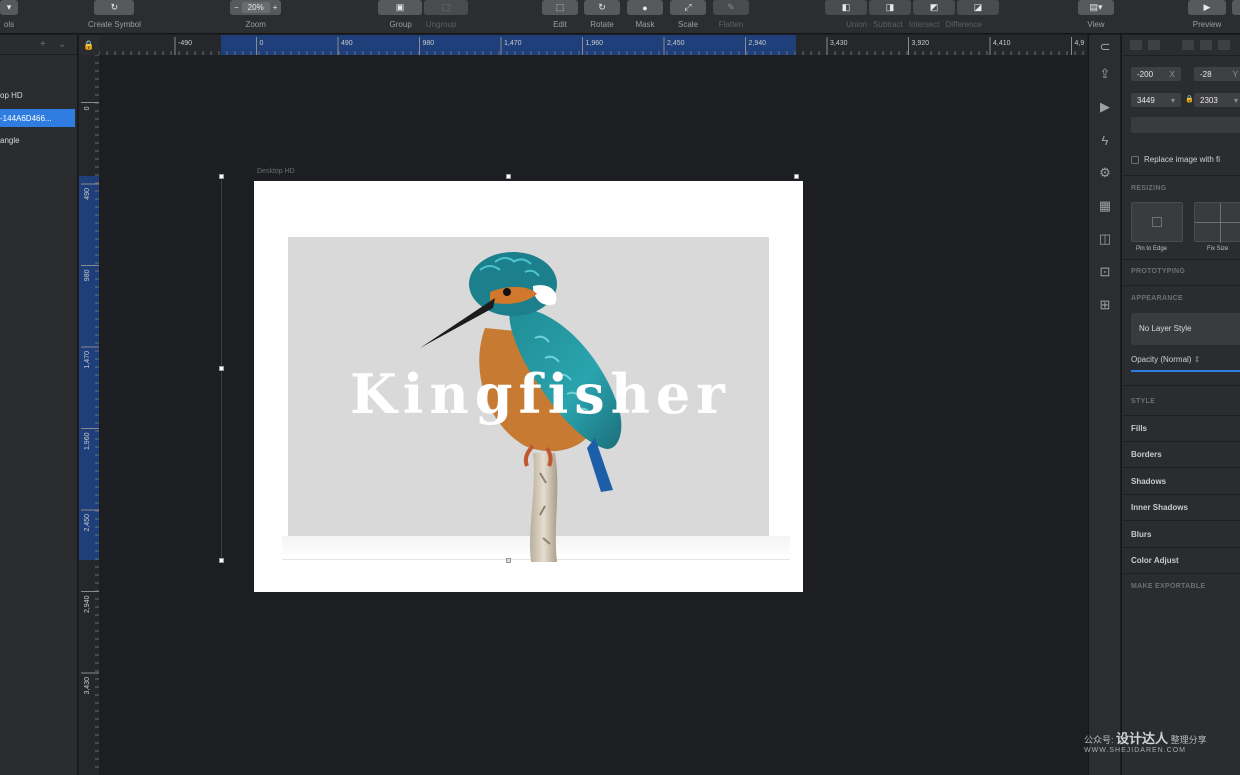 The width and height of the screenshot is (1240, 775). I want to click on refresh-icon: ↻, so click(114, 7).